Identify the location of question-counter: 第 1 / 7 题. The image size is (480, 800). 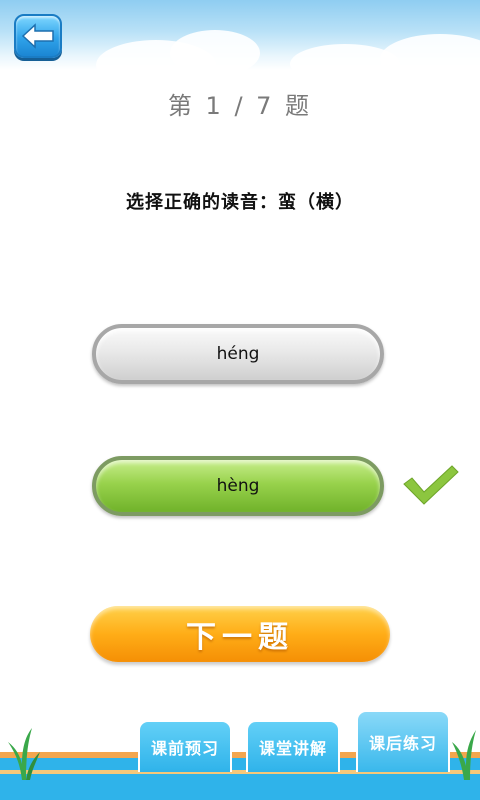
(240, 106).